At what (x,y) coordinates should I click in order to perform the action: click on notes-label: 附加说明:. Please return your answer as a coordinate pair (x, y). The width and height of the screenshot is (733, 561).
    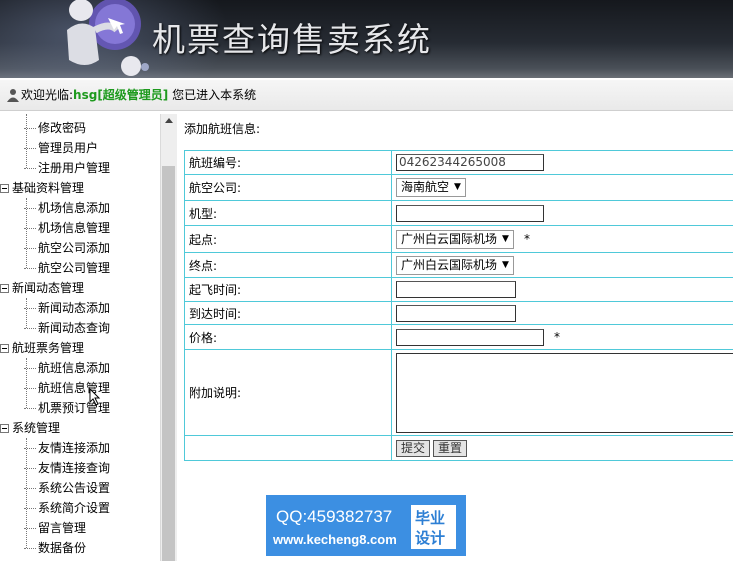
    Looking at the image, I should click on (288, 392).